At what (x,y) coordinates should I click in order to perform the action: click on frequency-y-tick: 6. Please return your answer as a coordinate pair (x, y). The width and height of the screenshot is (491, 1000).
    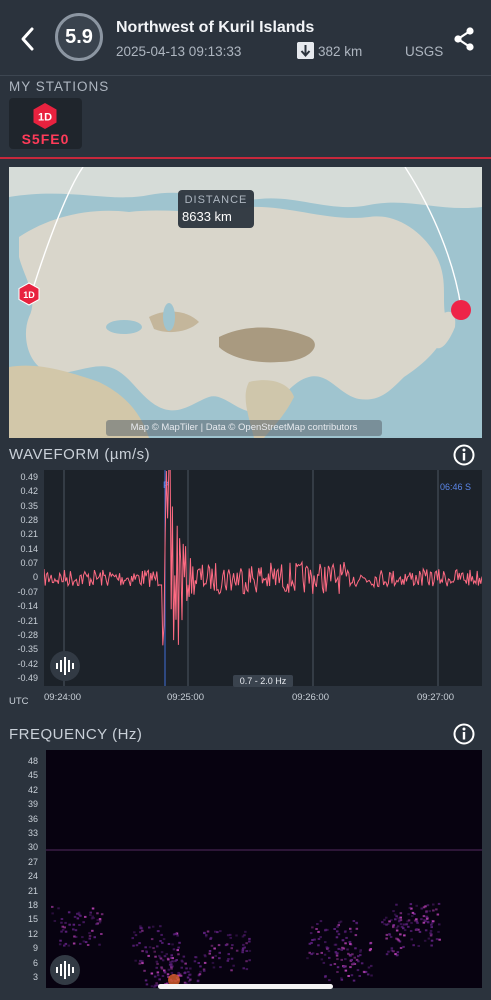
    Looking at the image, I should click on (35, 962).